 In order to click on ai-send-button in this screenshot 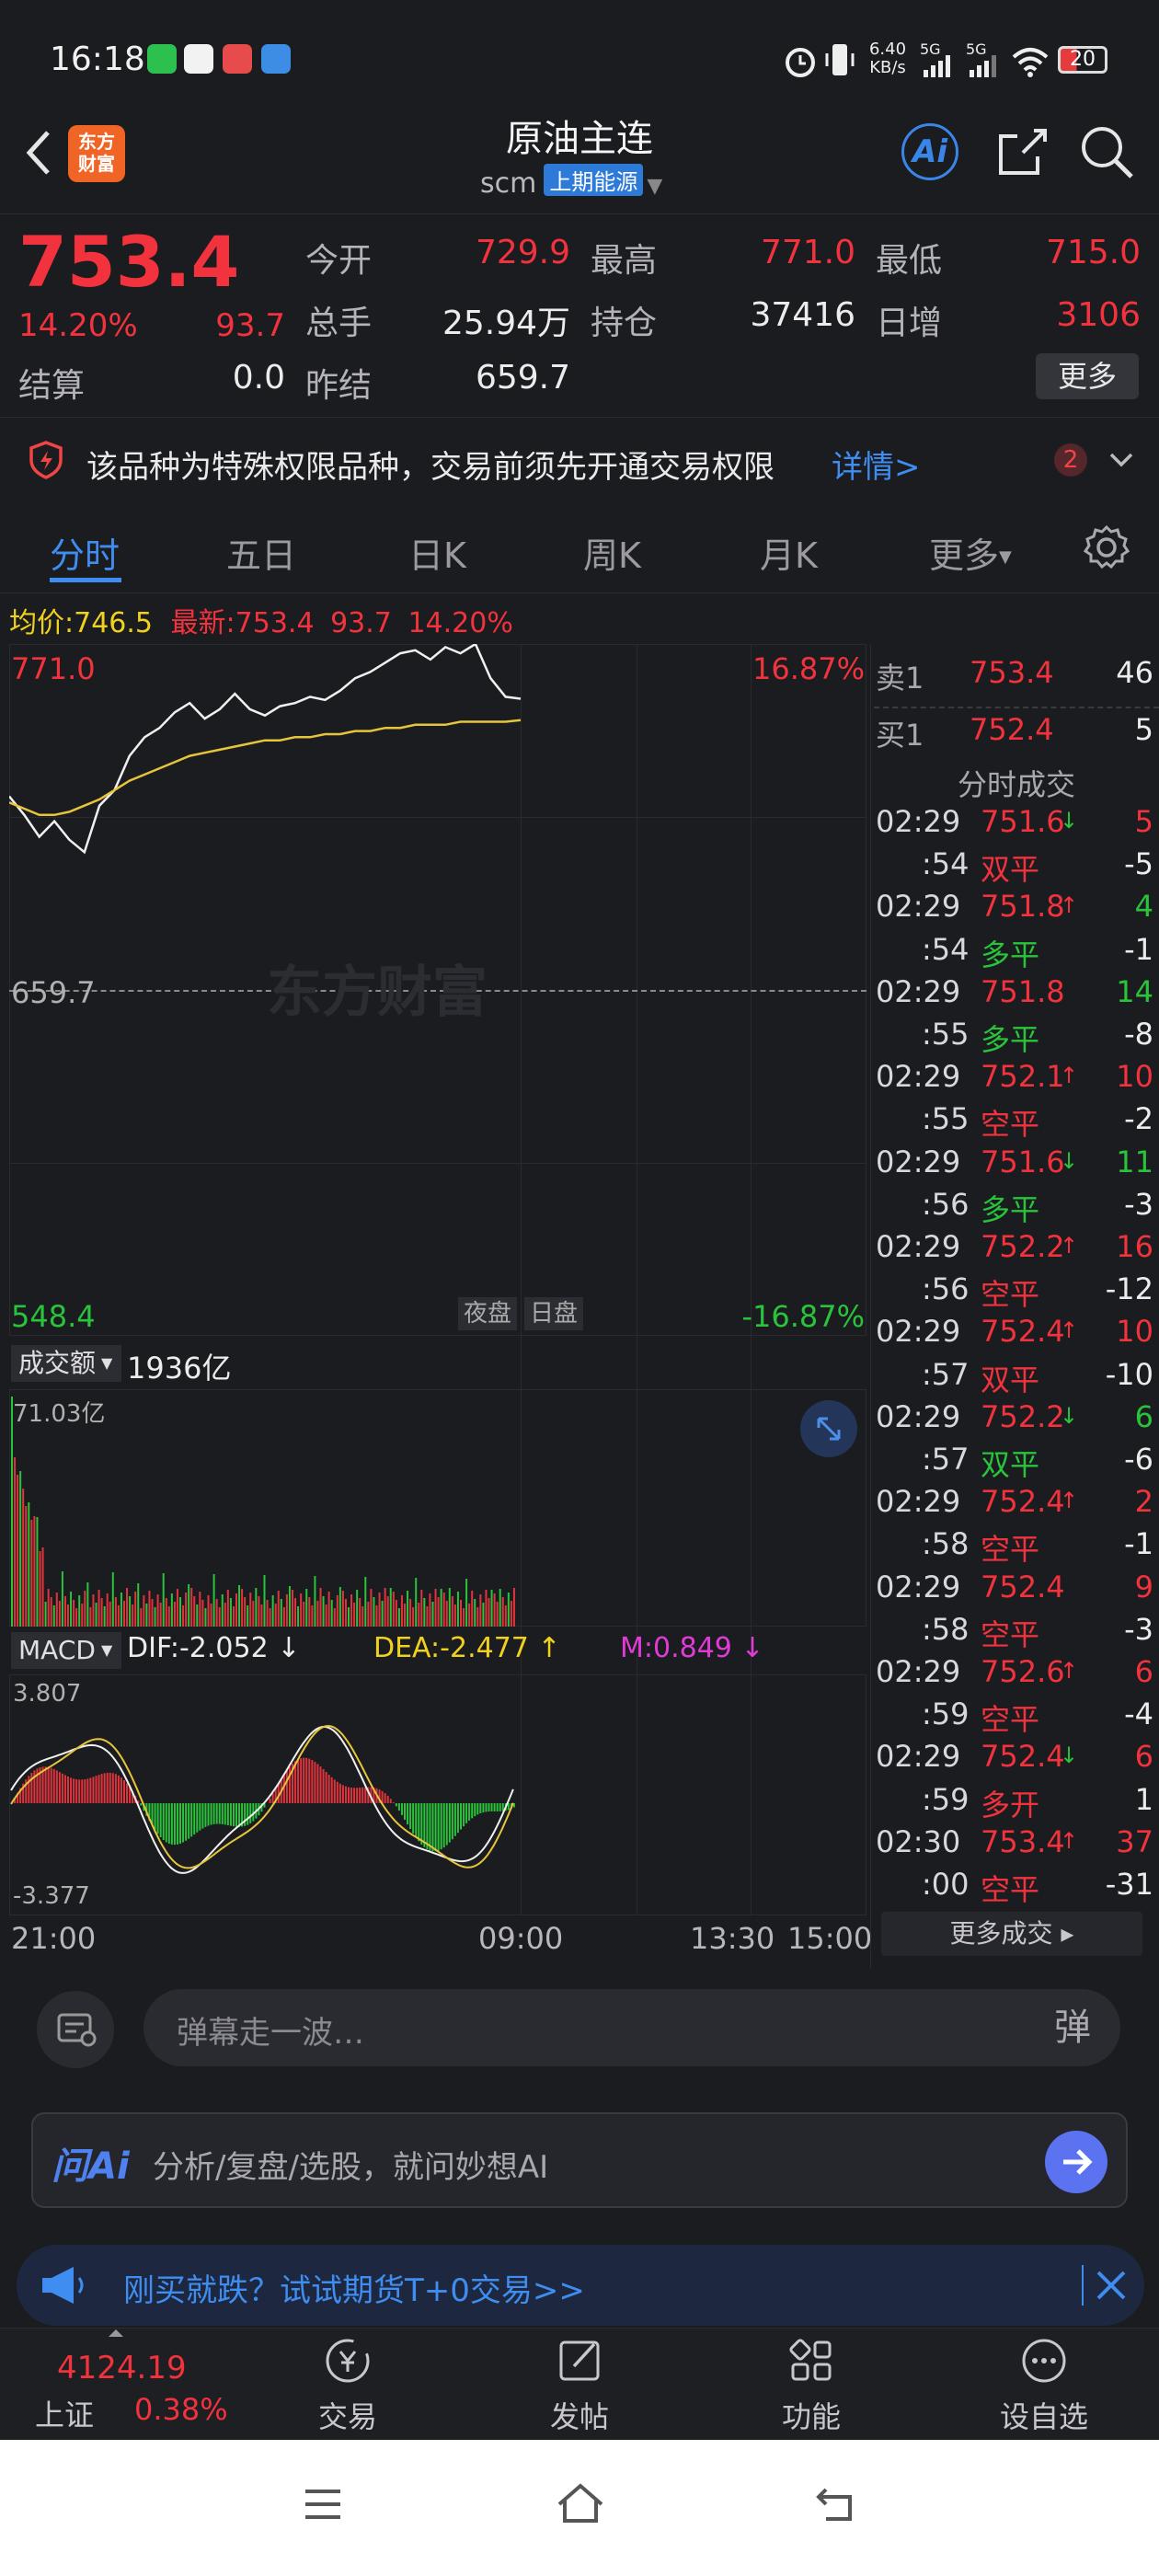, I will do `click(1076, 2162)`.